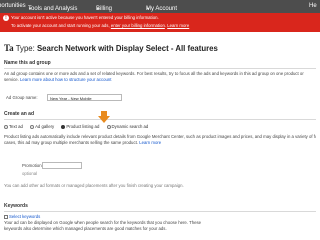 Image resolution: width=320 pixels, height=240 pixels. Describe the element at coordinates (178, 25) in the screenshot. I see `alert-learn-more-link: Learn more` at that location.